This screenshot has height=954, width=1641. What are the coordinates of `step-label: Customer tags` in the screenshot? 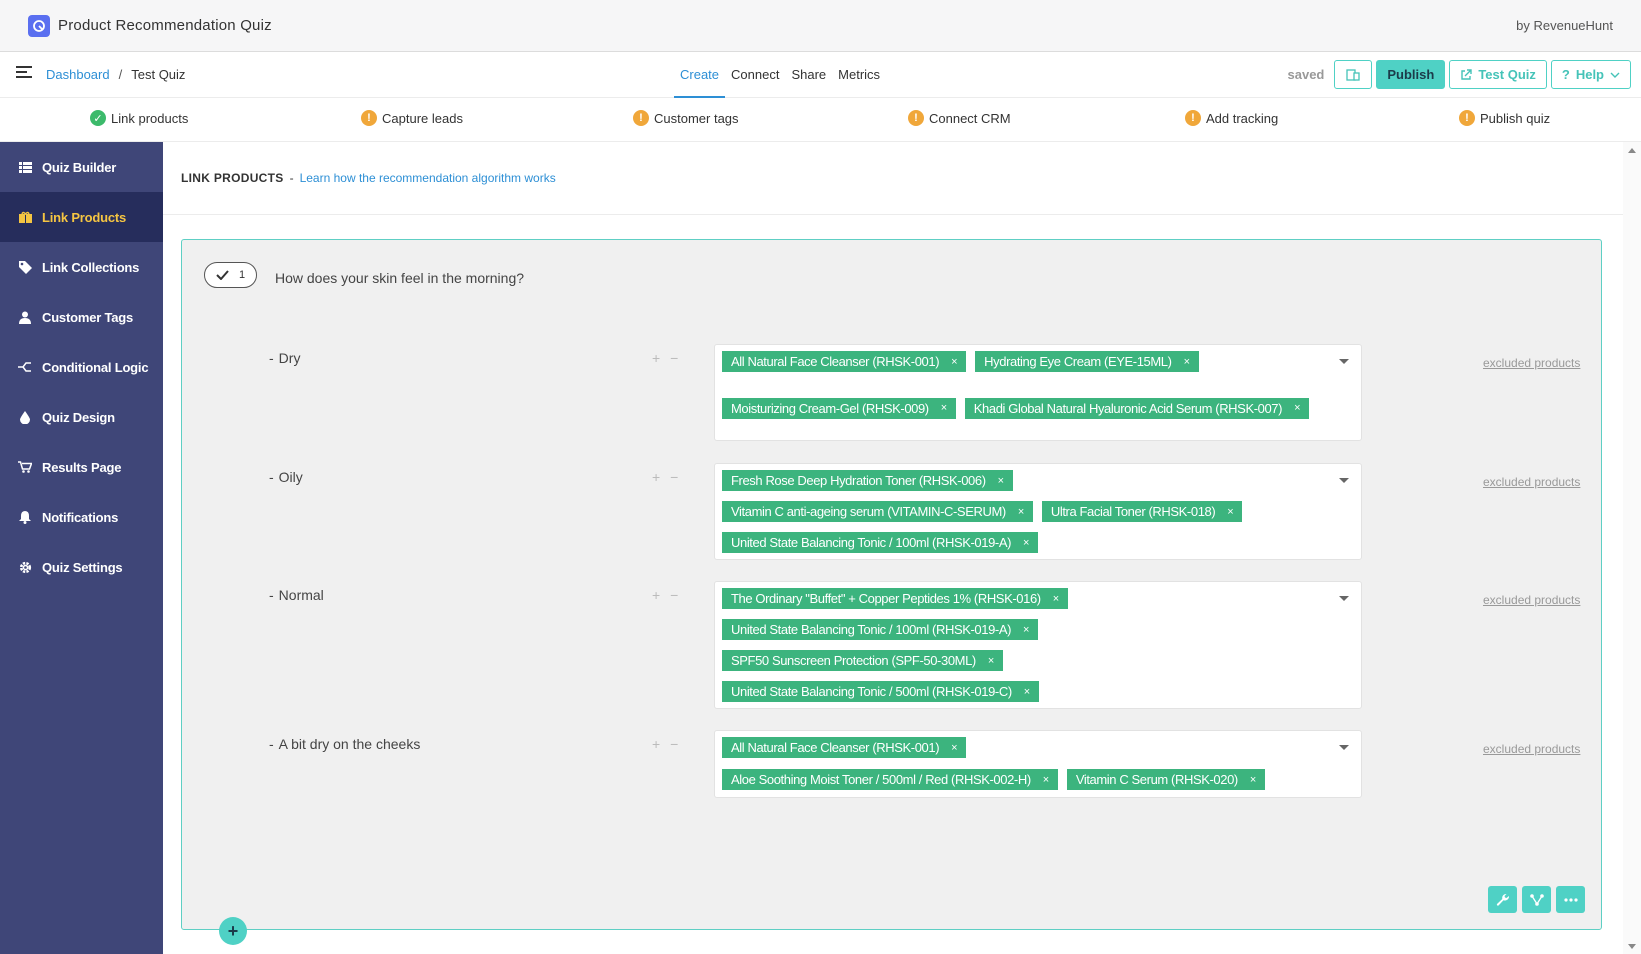 It's located at (696, 118).